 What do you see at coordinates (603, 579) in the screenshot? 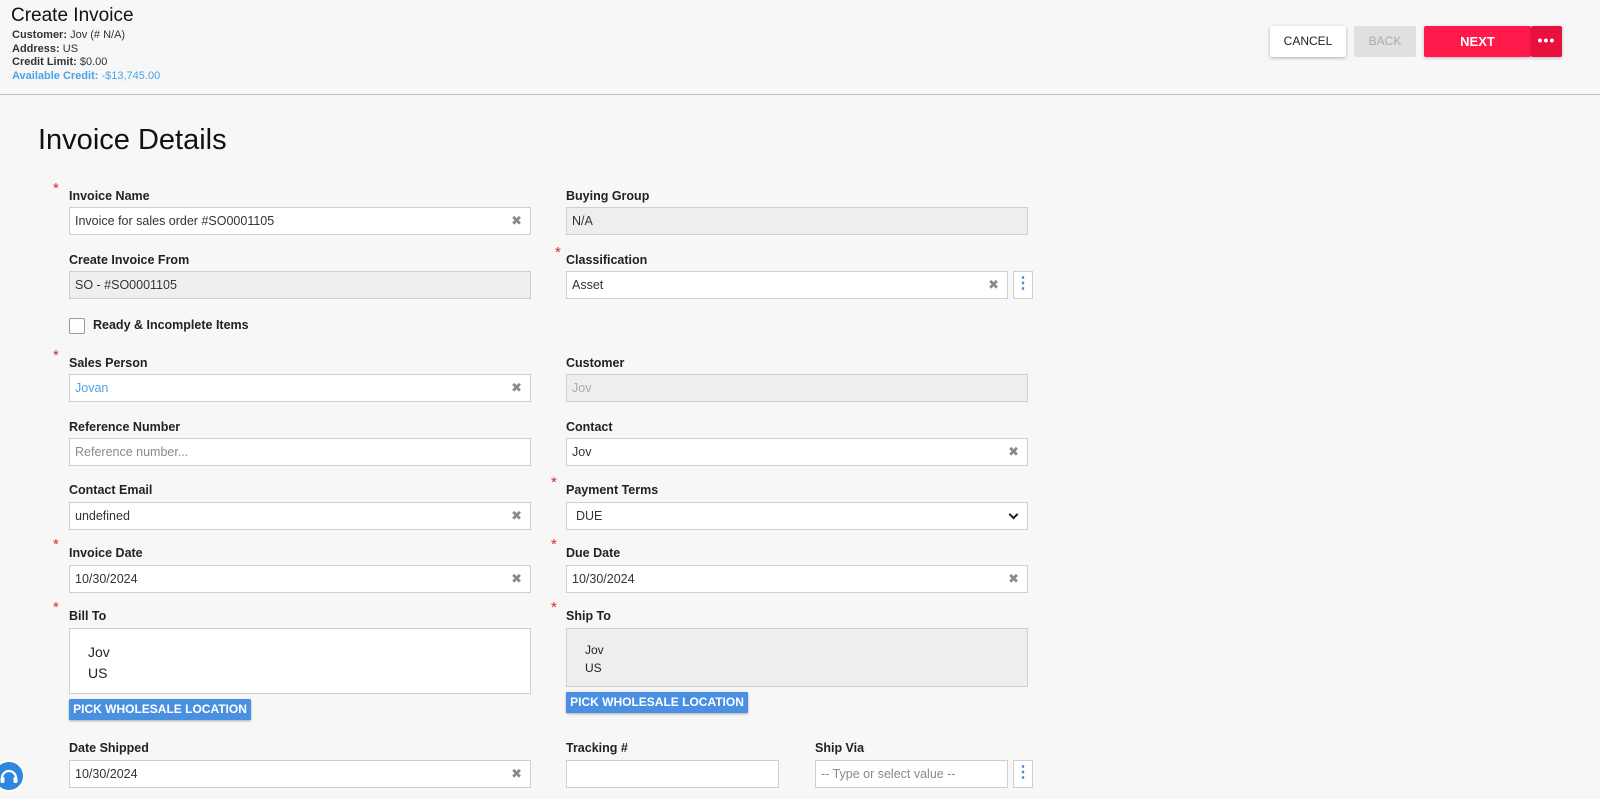
I see `due-date-value: 10/30/2024` at bounding box center [603, 579].